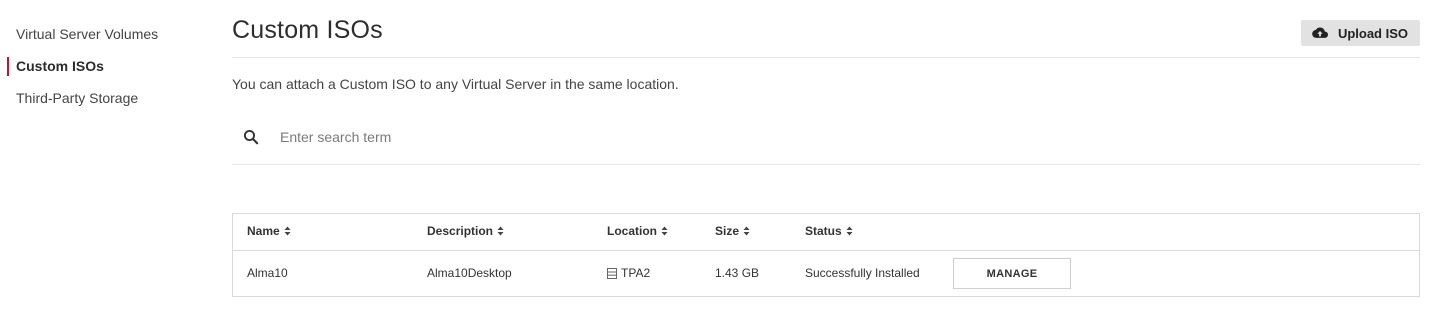 This screenshot has width=1437, height=313. I want to click on column-header-size: Size, so click(732, 231).